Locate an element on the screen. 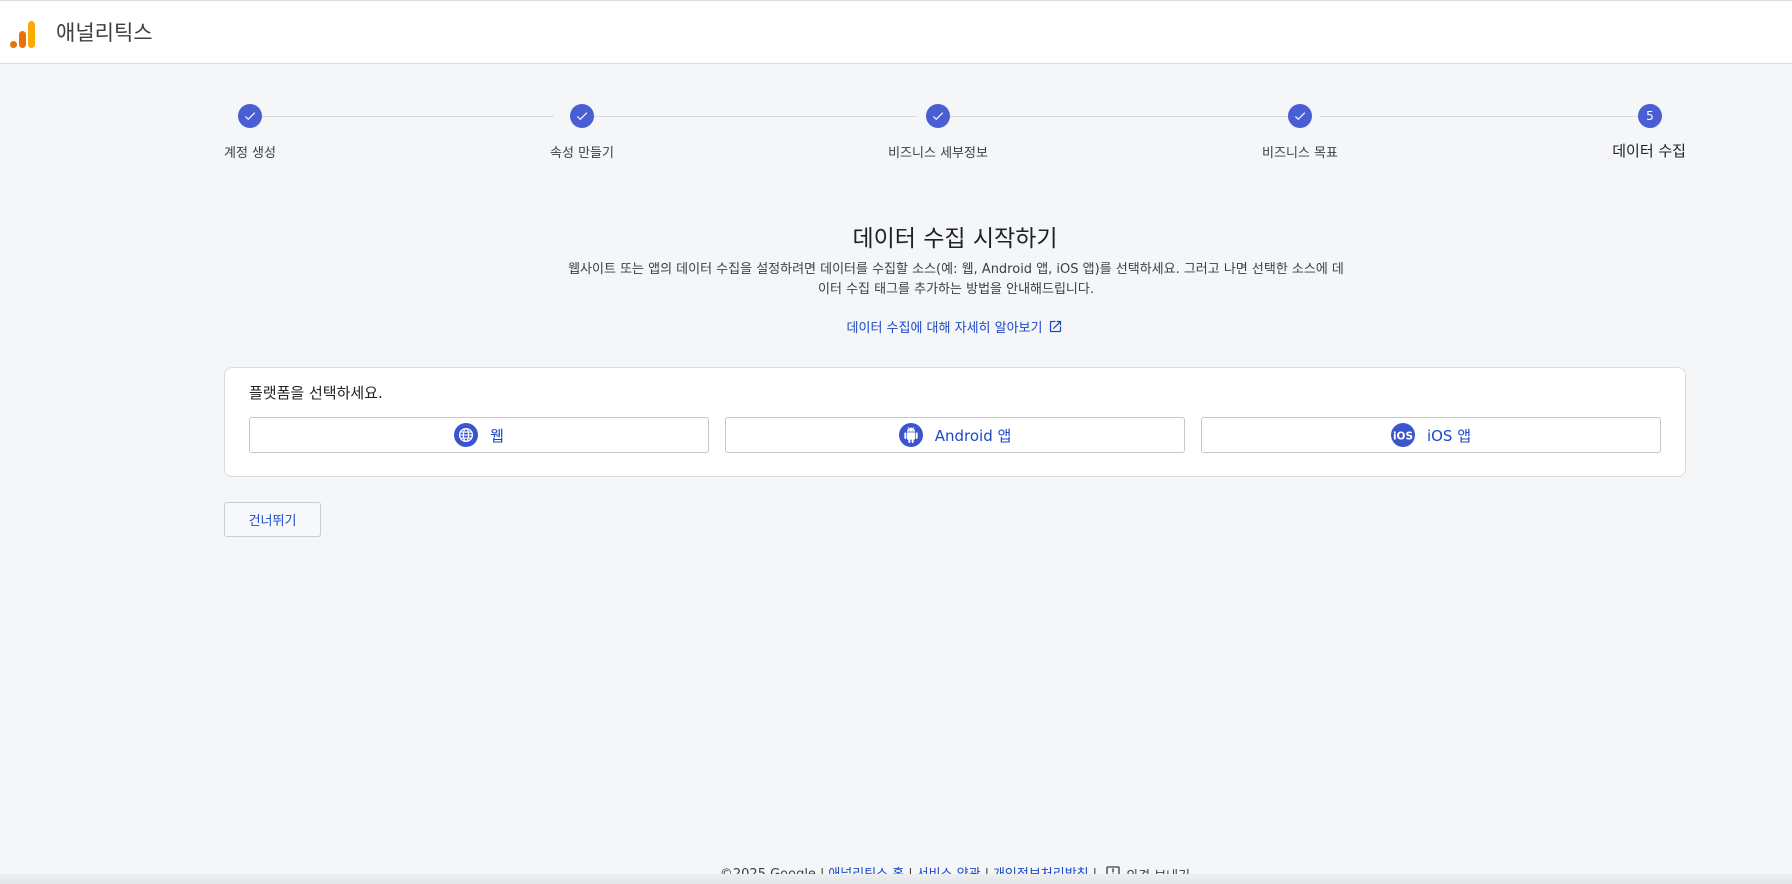  app-title: 애널리틱스 is located at coordinates (104, 33).